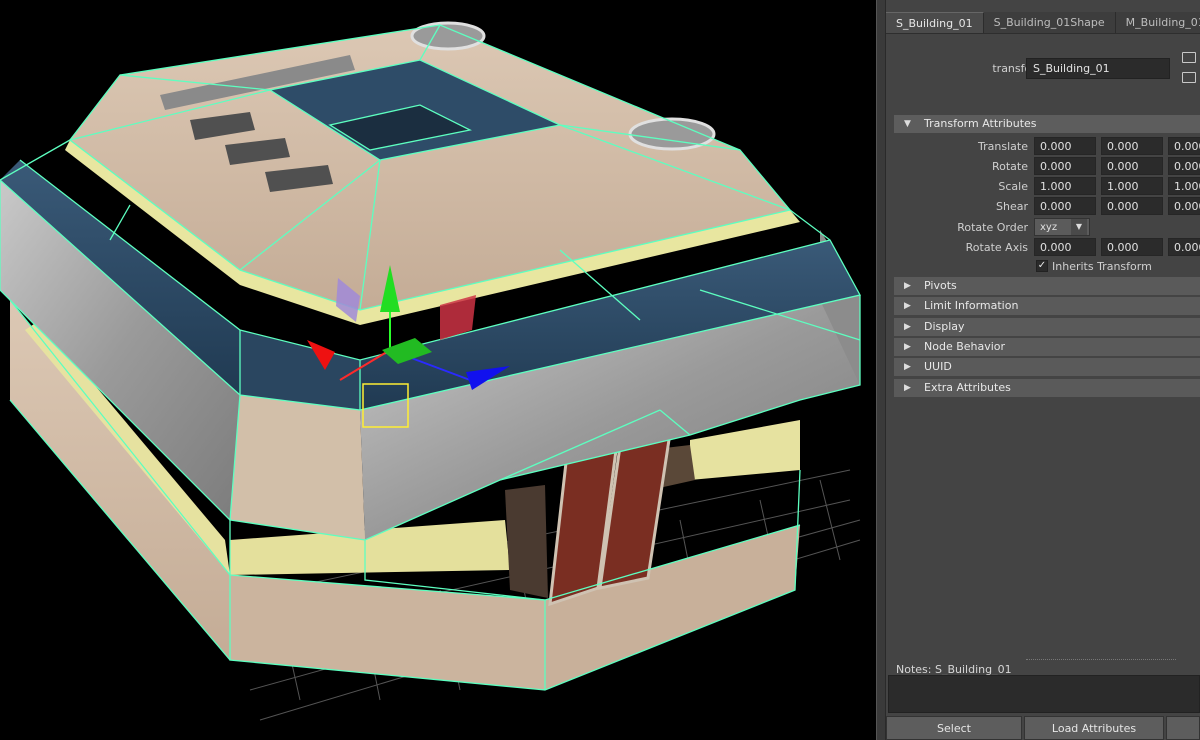 This screenshot has width=1200, height=740. I want to click on rotate-order-row: Rotate Order xyz ▼, so click(1043, 228).